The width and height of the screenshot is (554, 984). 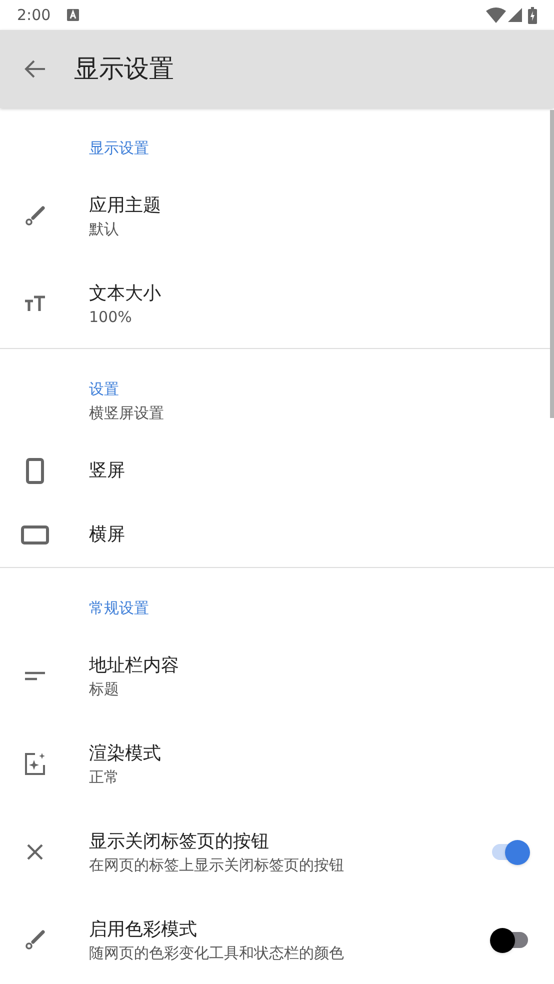 What do you see at coordinates (107, 471) in the screenshot?
I see `item-title: 竖屏` at bounding box center [107, 471].